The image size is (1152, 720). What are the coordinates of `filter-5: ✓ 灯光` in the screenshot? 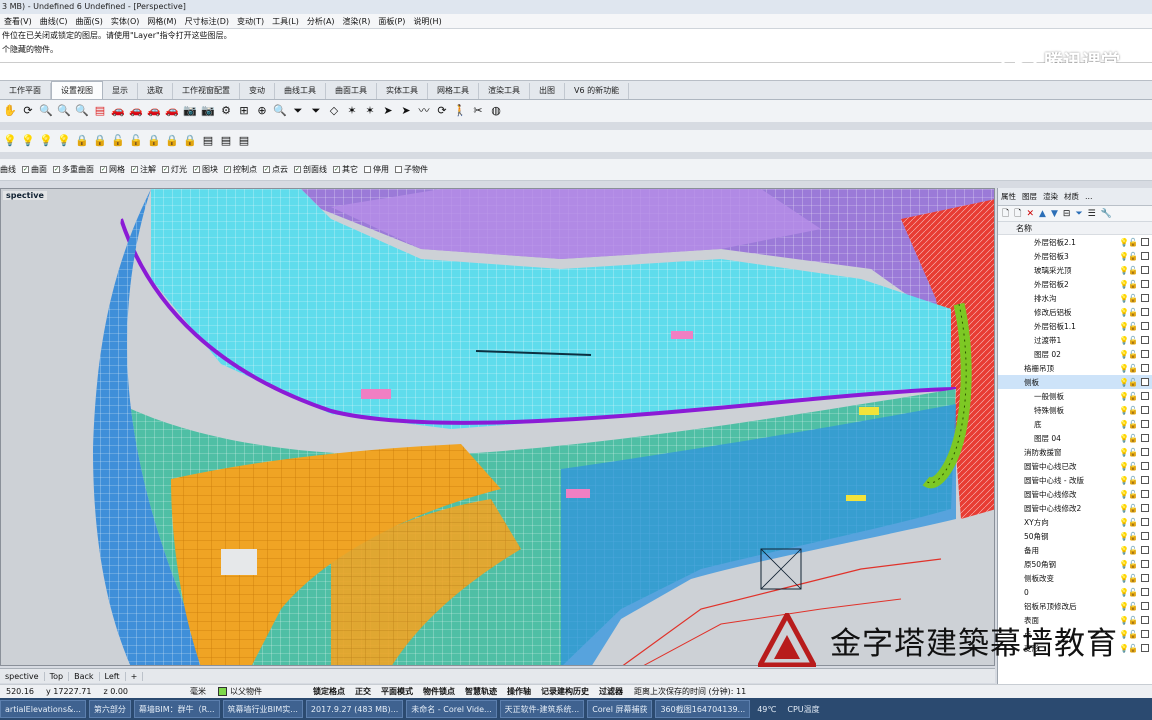 It's located at (174, 169).